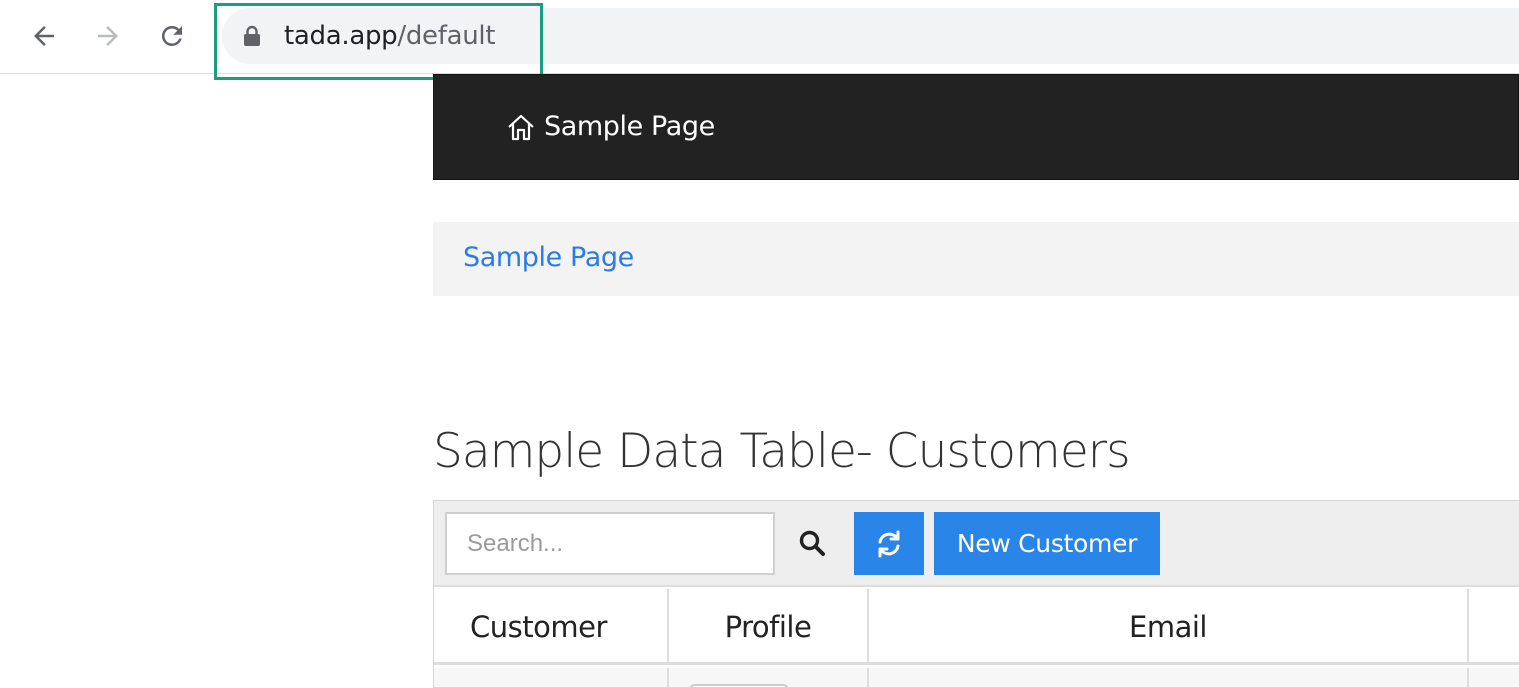 The width and height of the screenshot is (1519, 688). I want to click on table-toolbar: New Customer, so click(976, 544).